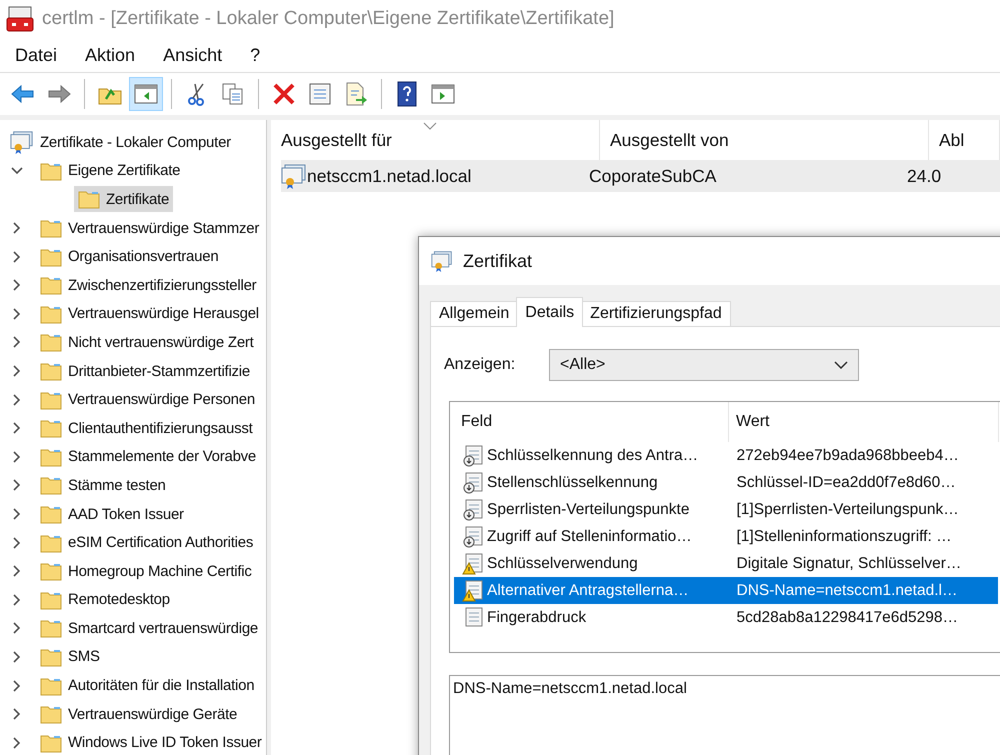  What do you see at coordinates (591, 563) in the screenshot?
I see `field-name: Schlüsselverwendung` at bounding box center [591, 563].